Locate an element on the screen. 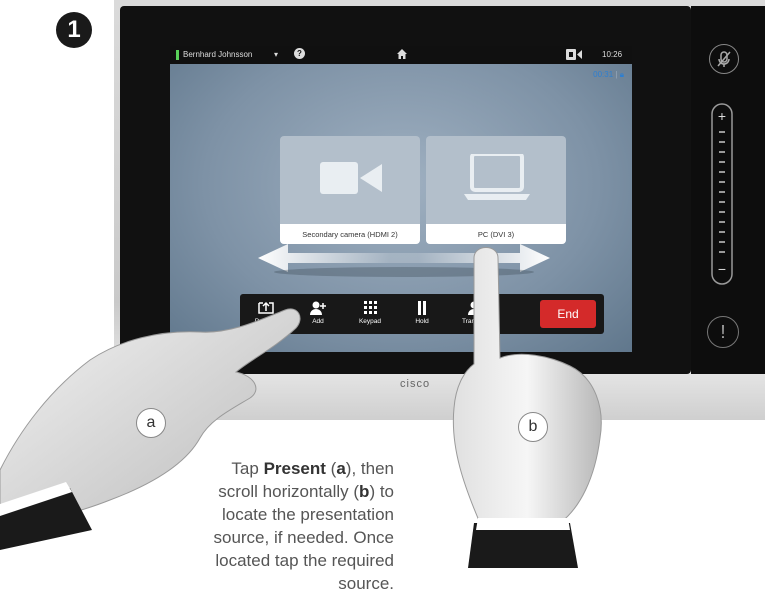  lock-icon: 🔒︎ is located at coordinates (621, 74).